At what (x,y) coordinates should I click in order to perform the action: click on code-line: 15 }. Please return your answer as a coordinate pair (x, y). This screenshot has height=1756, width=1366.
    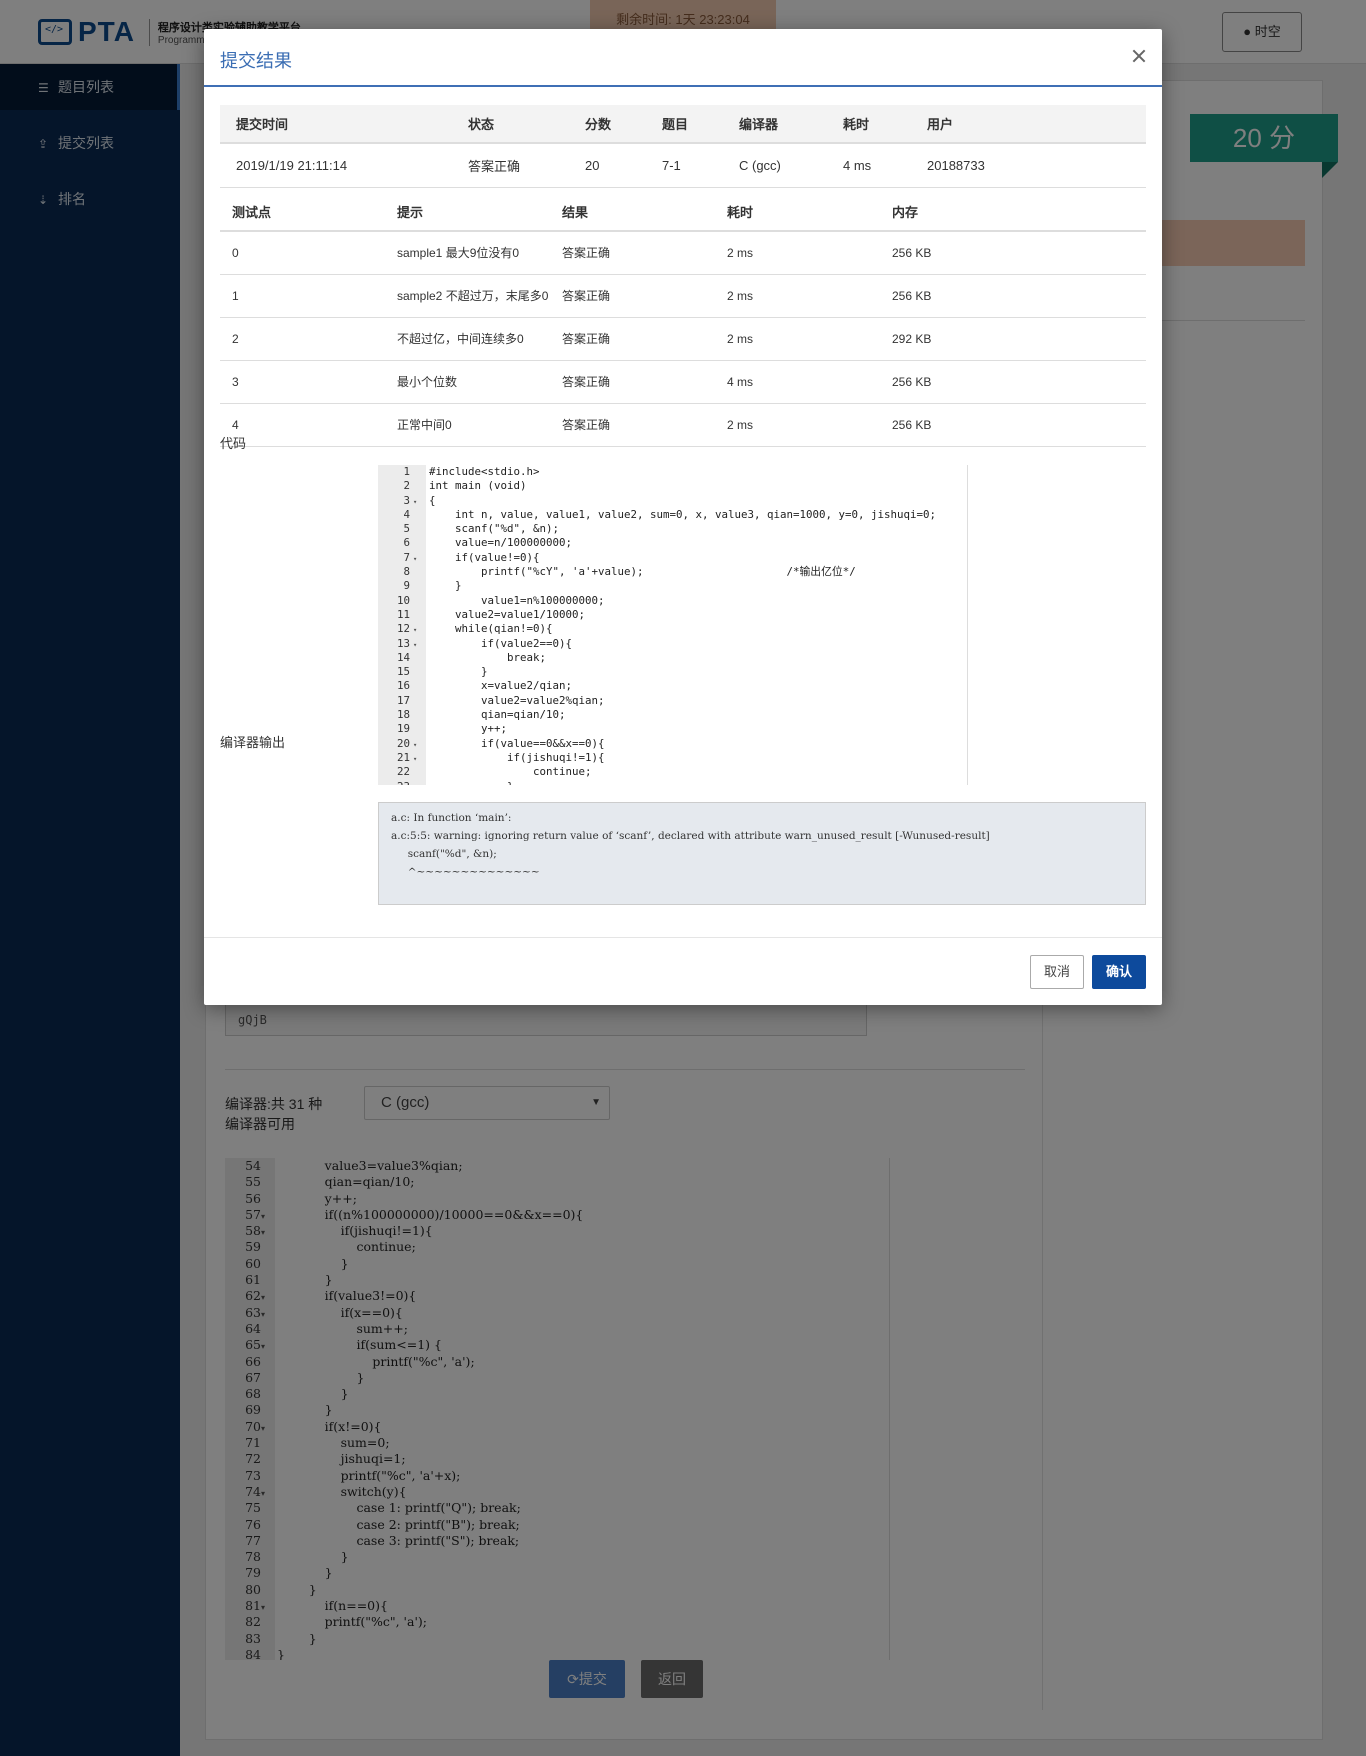
    Looking at the image, I should click on (672, 672).